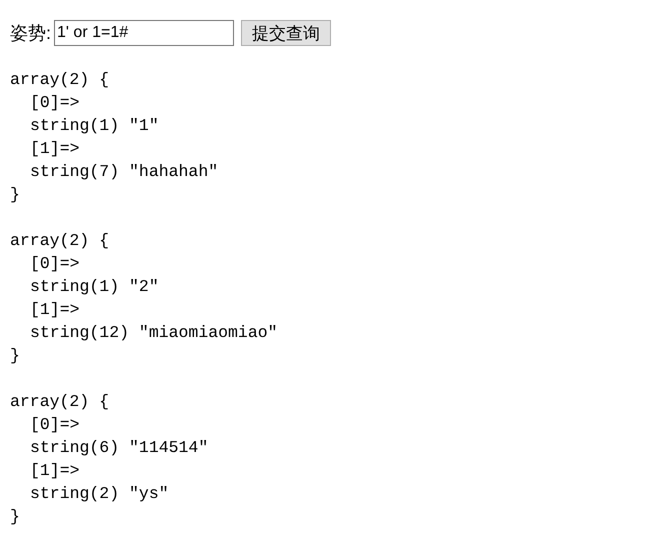  Describe the element at coordinates (286, 33) in the screenshot. I see `submit-button: 提交查询` at that location.